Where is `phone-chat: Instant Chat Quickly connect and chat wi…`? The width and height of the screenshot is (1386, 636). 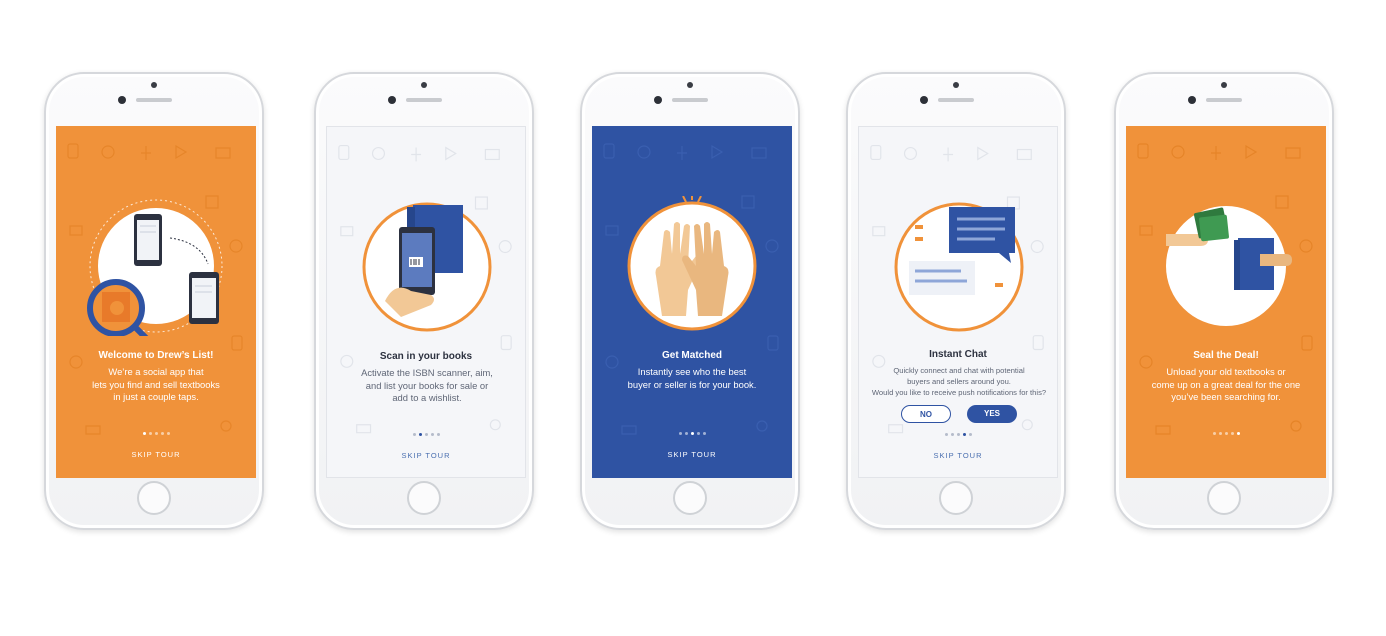 phone-chat: Instant Chat Quickly connect and chat wi… is located at coordinates (956, 301).